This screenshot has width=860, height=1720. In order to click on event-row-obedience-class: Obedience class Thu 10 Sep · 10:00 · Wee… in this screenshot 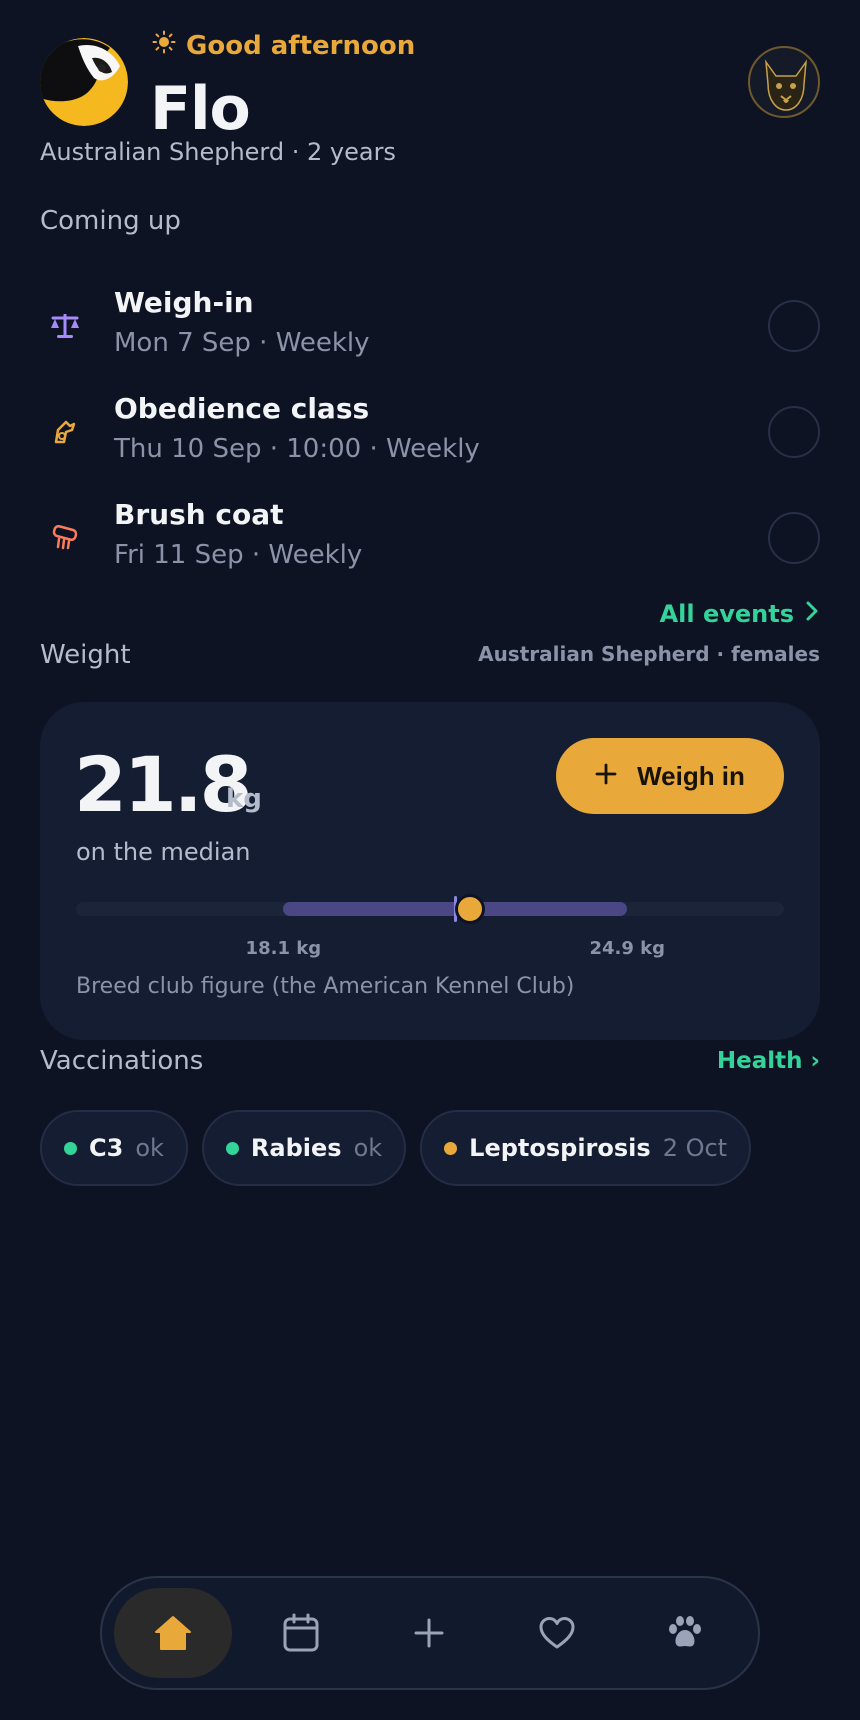, I will do `click(430, 441)`.